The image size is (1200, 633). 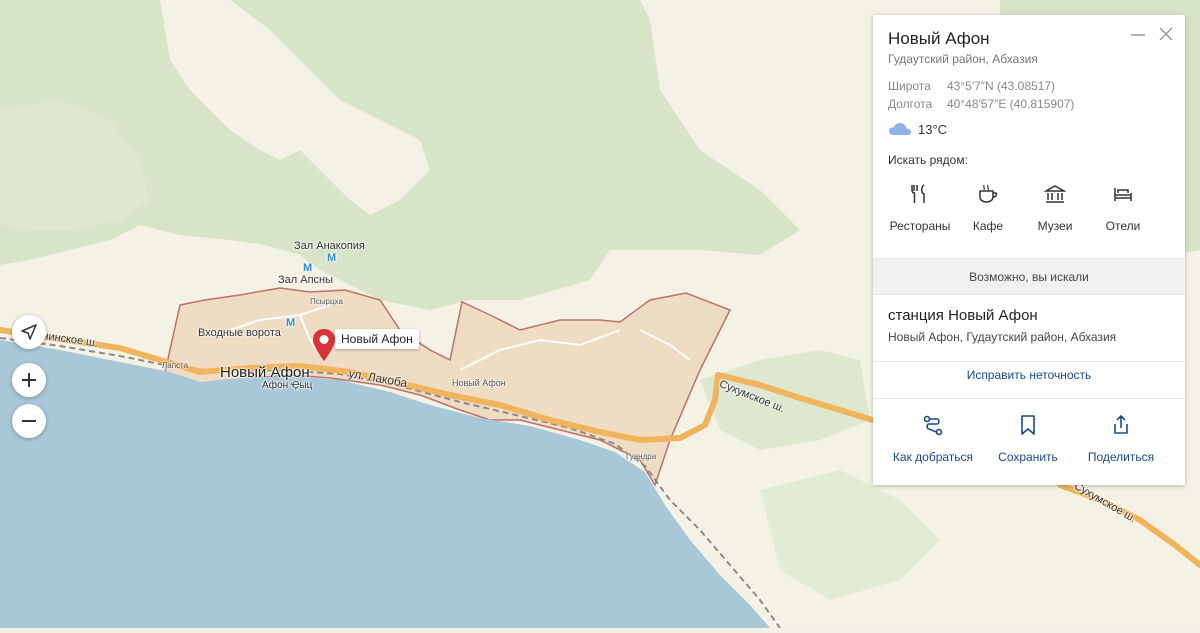 What do you see at coordinates (377, 339) in the screenshot?
I see `pin-label: Новый Афон` at bounding box center [377, 339].